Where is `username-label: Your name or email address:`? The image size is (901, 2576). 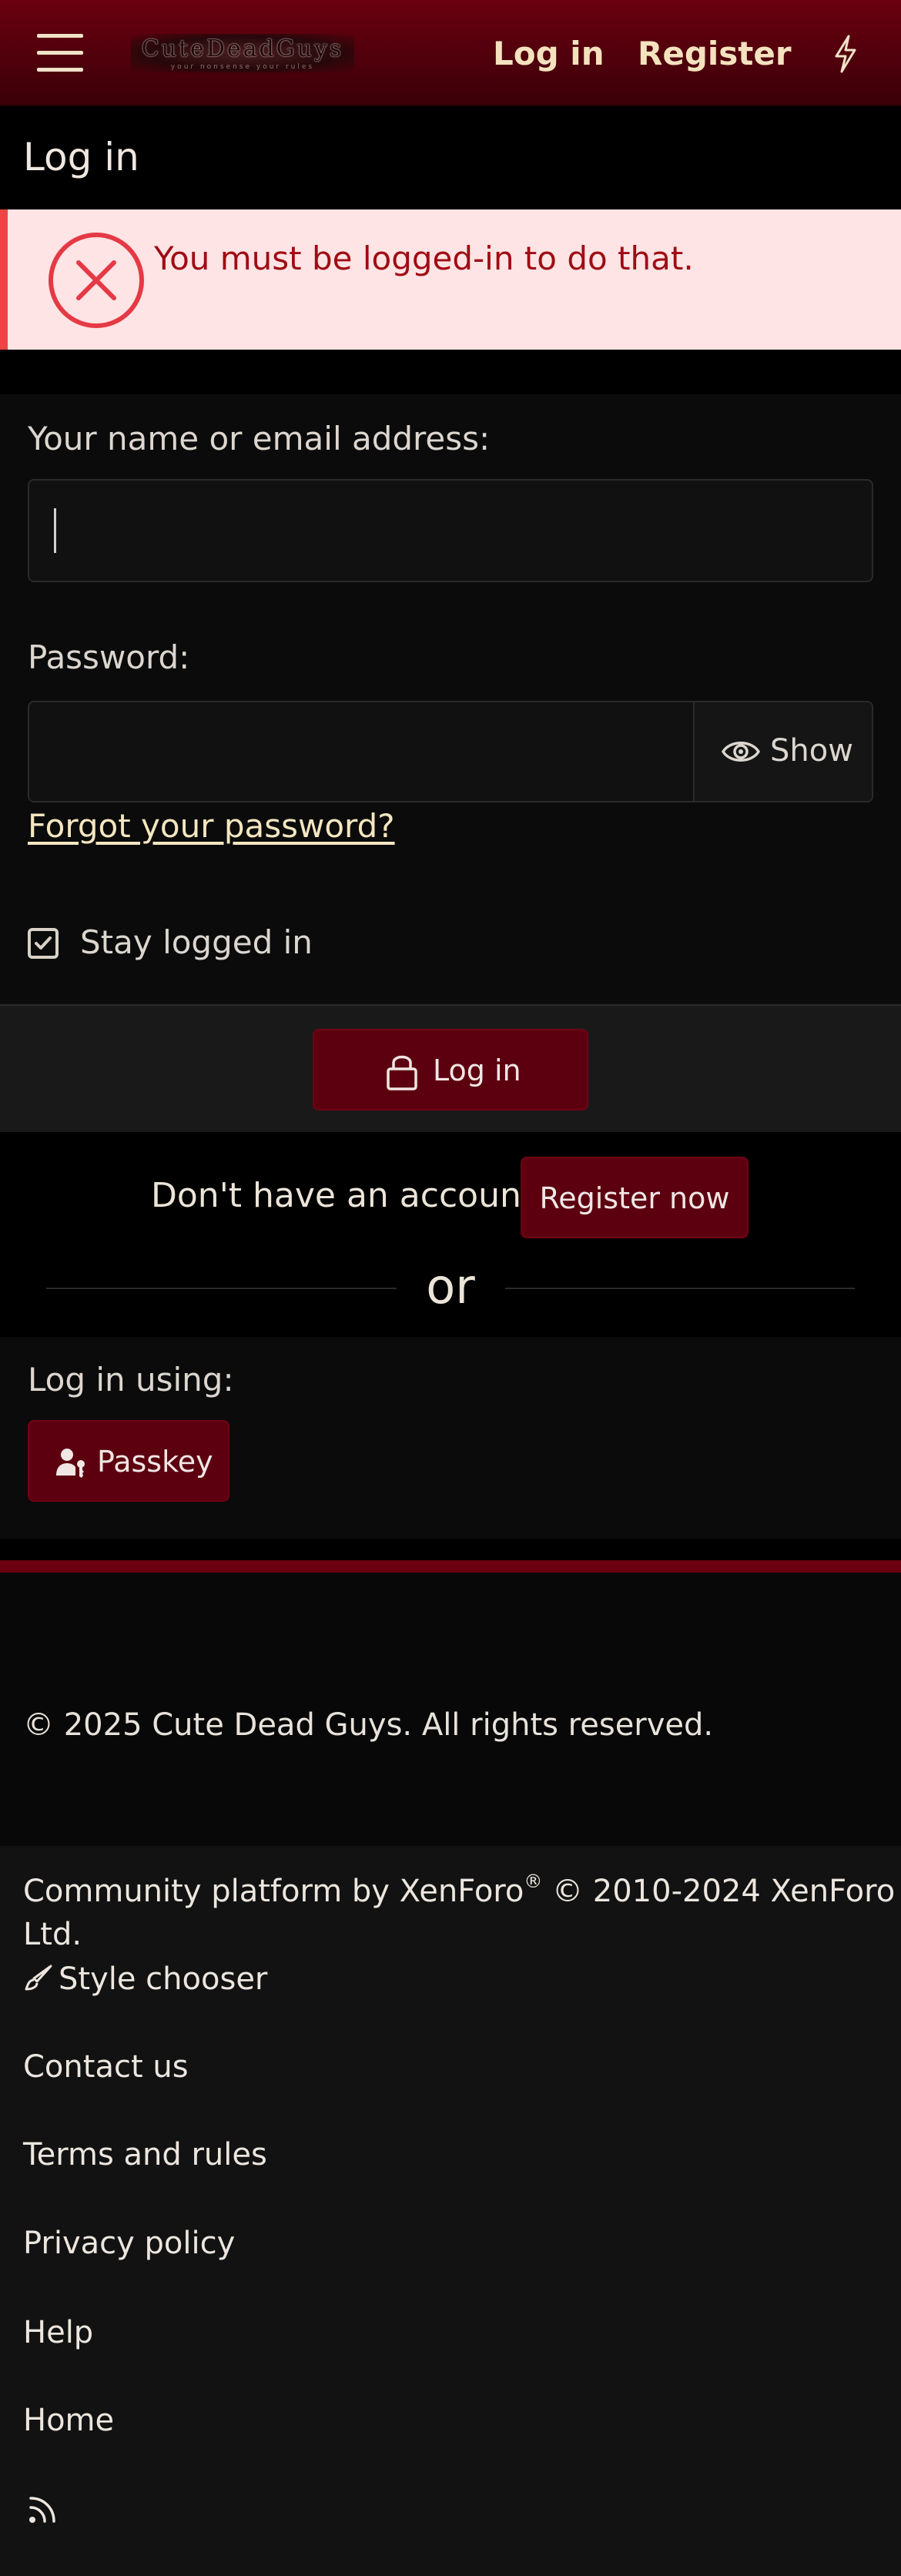
username-label: Your name or email address: is located at coordinates (259, 439).